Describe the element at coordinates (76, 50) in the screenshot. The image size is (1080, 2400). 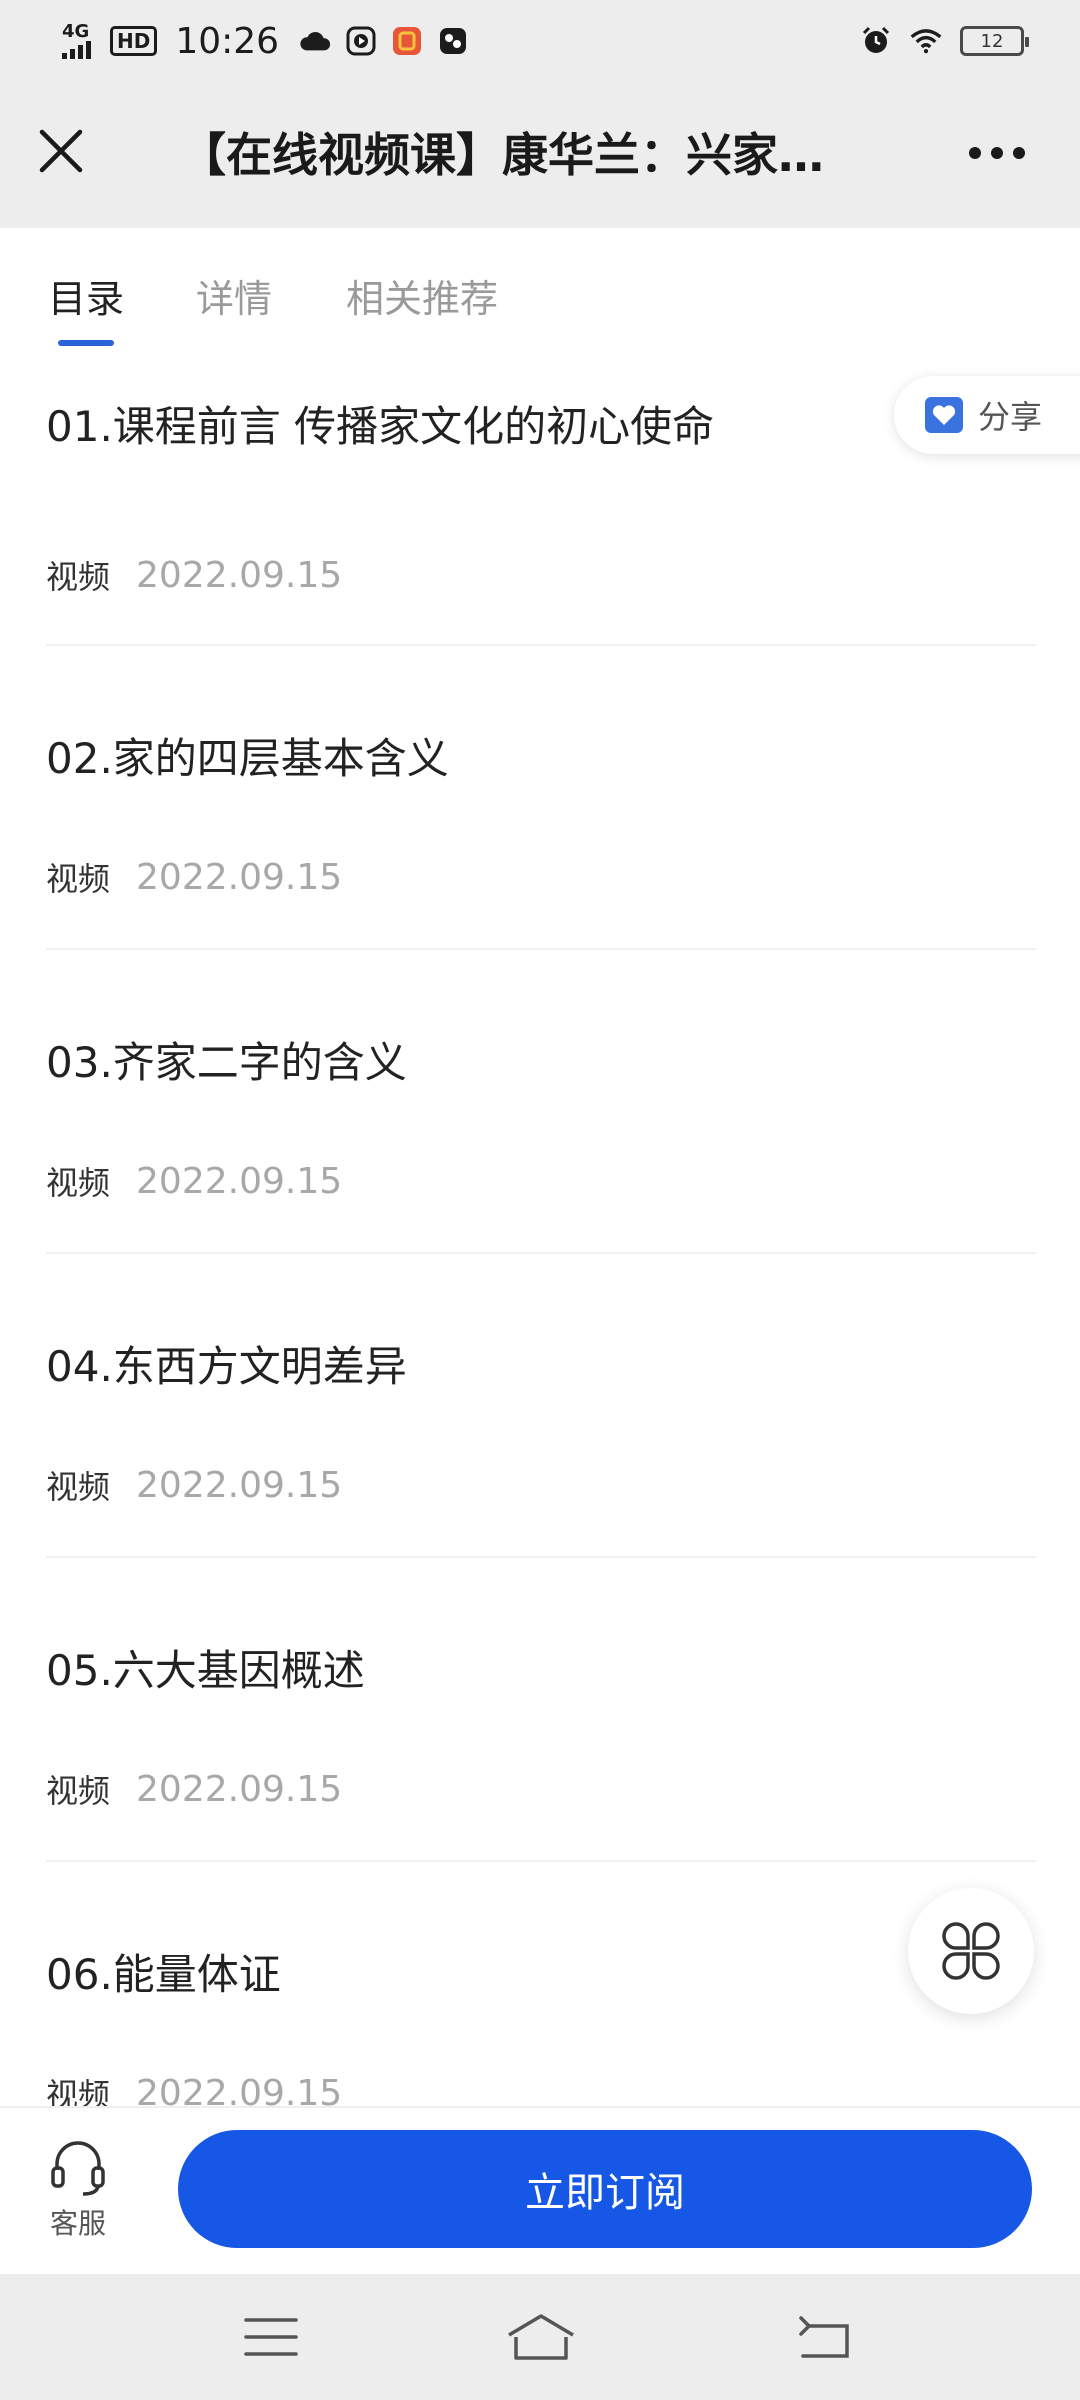
I see `signal-icon` at that location.